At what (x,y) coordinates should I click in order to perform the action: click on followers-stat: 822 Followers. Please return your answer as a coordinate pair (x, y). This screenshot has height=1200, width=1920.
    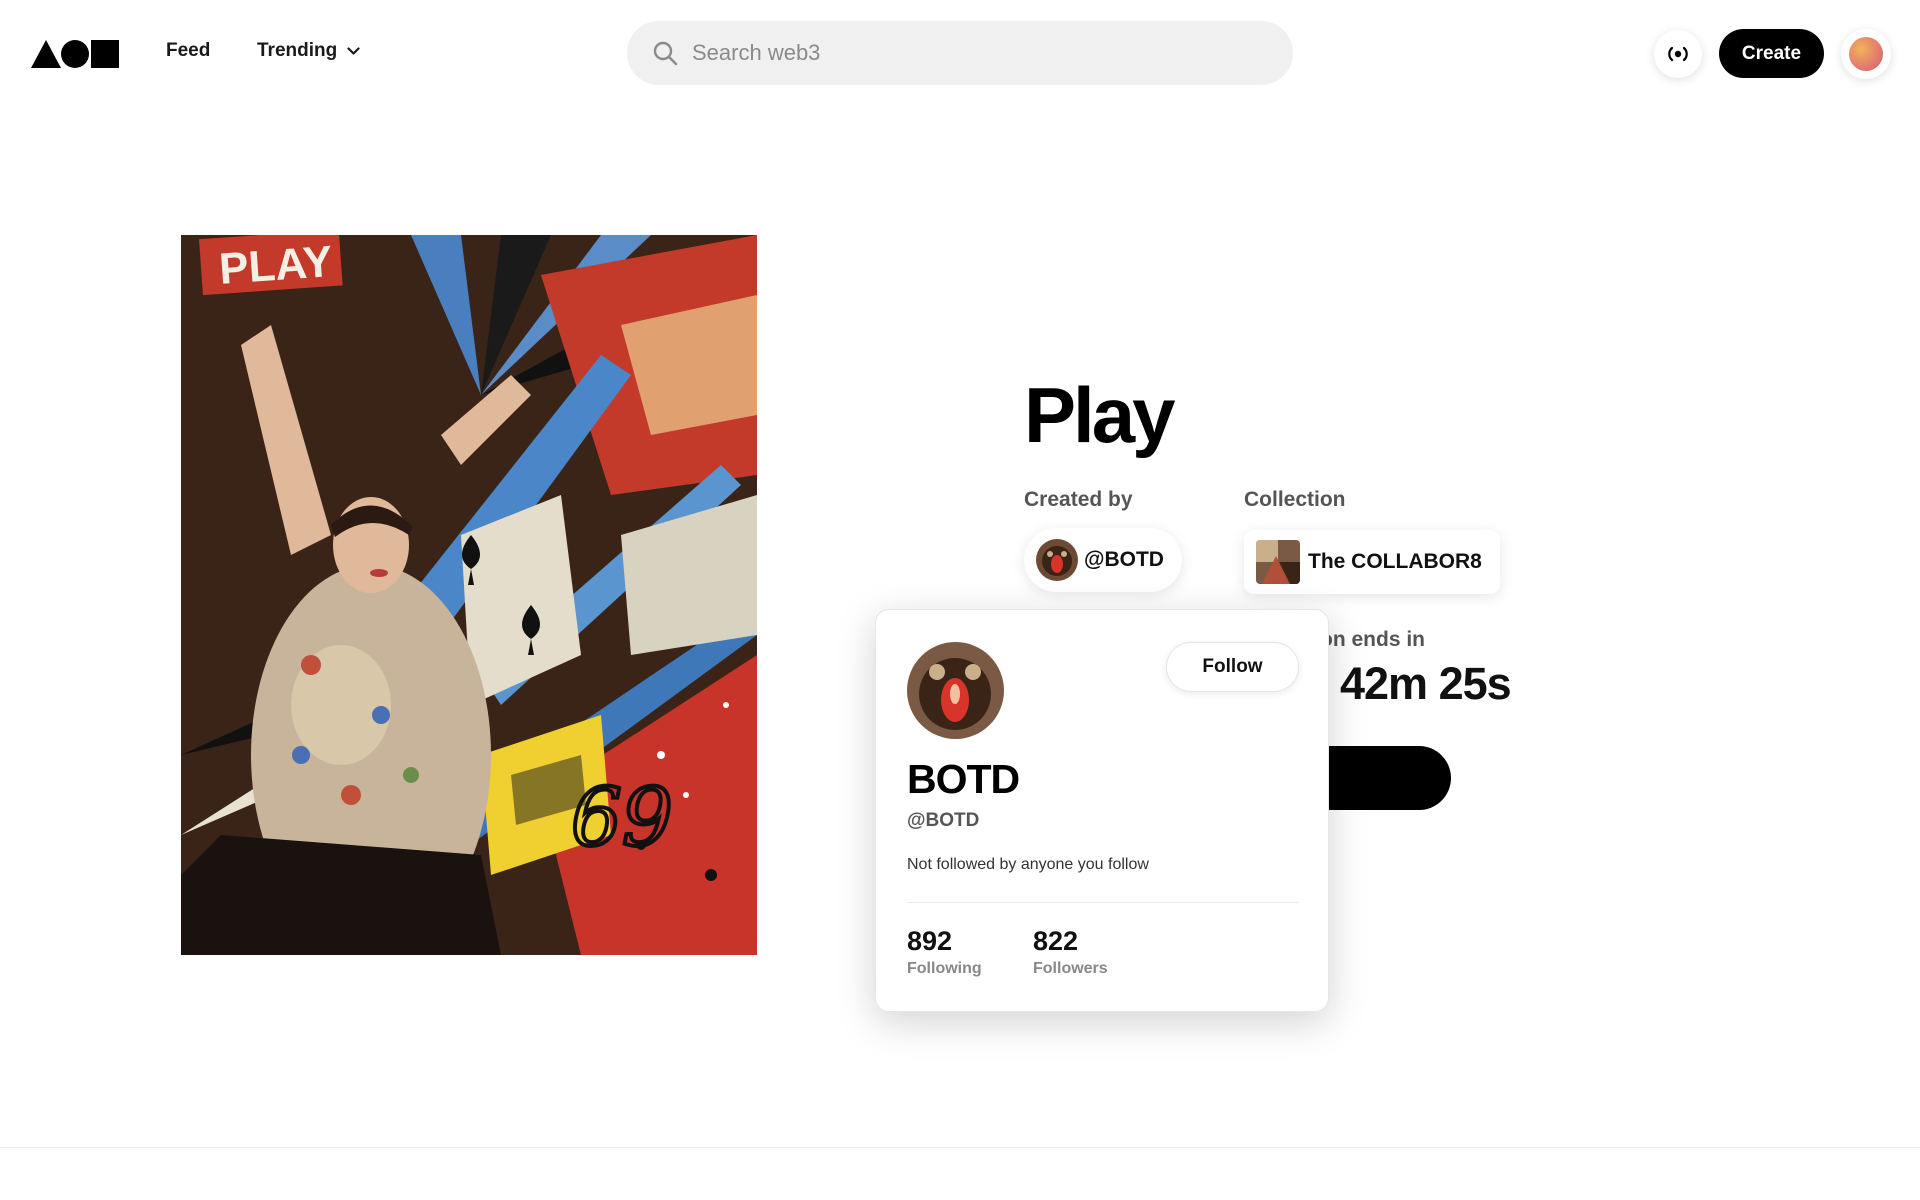
    Looking at the image, I should click on (1070, 952).